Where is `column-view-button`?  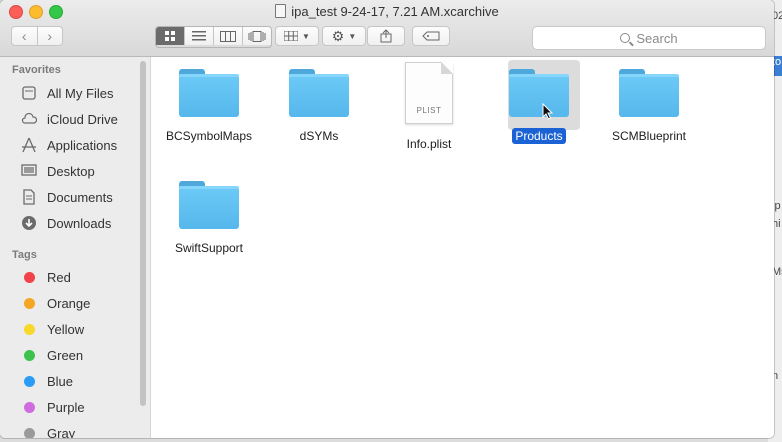 column-view-button is located at coordinates (228, 36).